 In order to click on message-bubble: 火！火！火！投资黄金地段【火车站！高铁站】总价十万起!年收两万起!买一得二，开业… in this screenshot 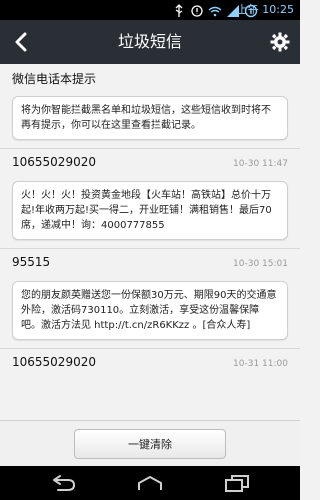, I will do `click(150, 210)`.